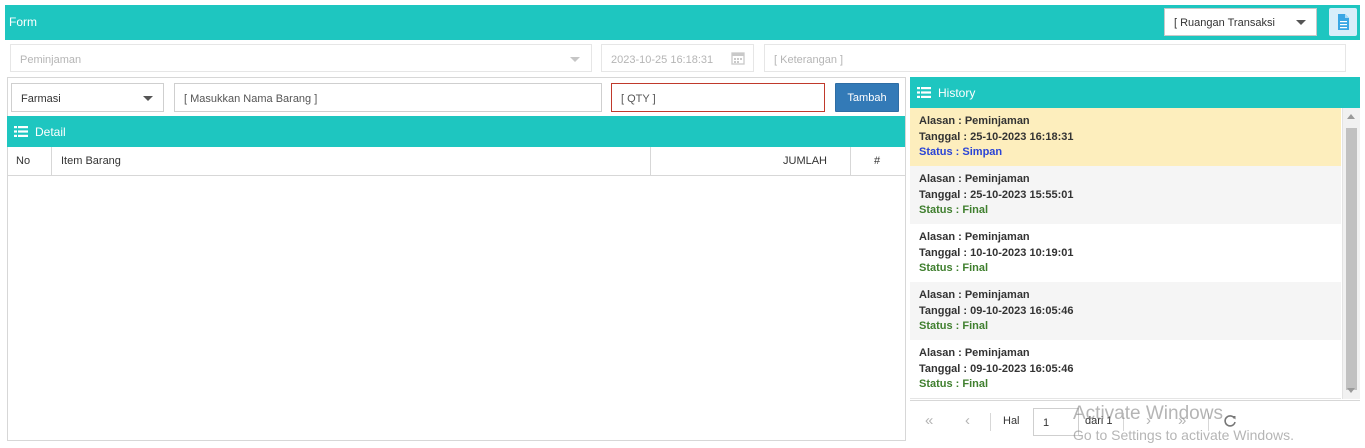  Describe the element at coordinates (967, 420) in the screenshot. I see `prev-page-icon: ‹` at that location.